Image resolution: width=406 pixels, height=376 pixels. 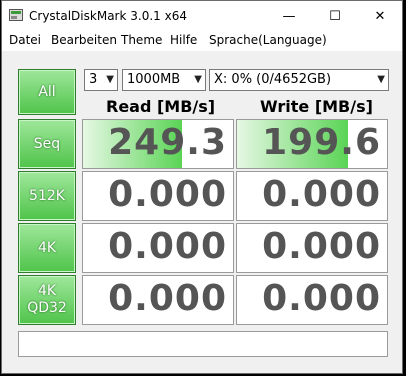 What do you see at coordinates (108, 16) in the screenshot?
I see `window-title: CrystalDiskMark 3.0.1 x64` at bounding box center [108, 16].